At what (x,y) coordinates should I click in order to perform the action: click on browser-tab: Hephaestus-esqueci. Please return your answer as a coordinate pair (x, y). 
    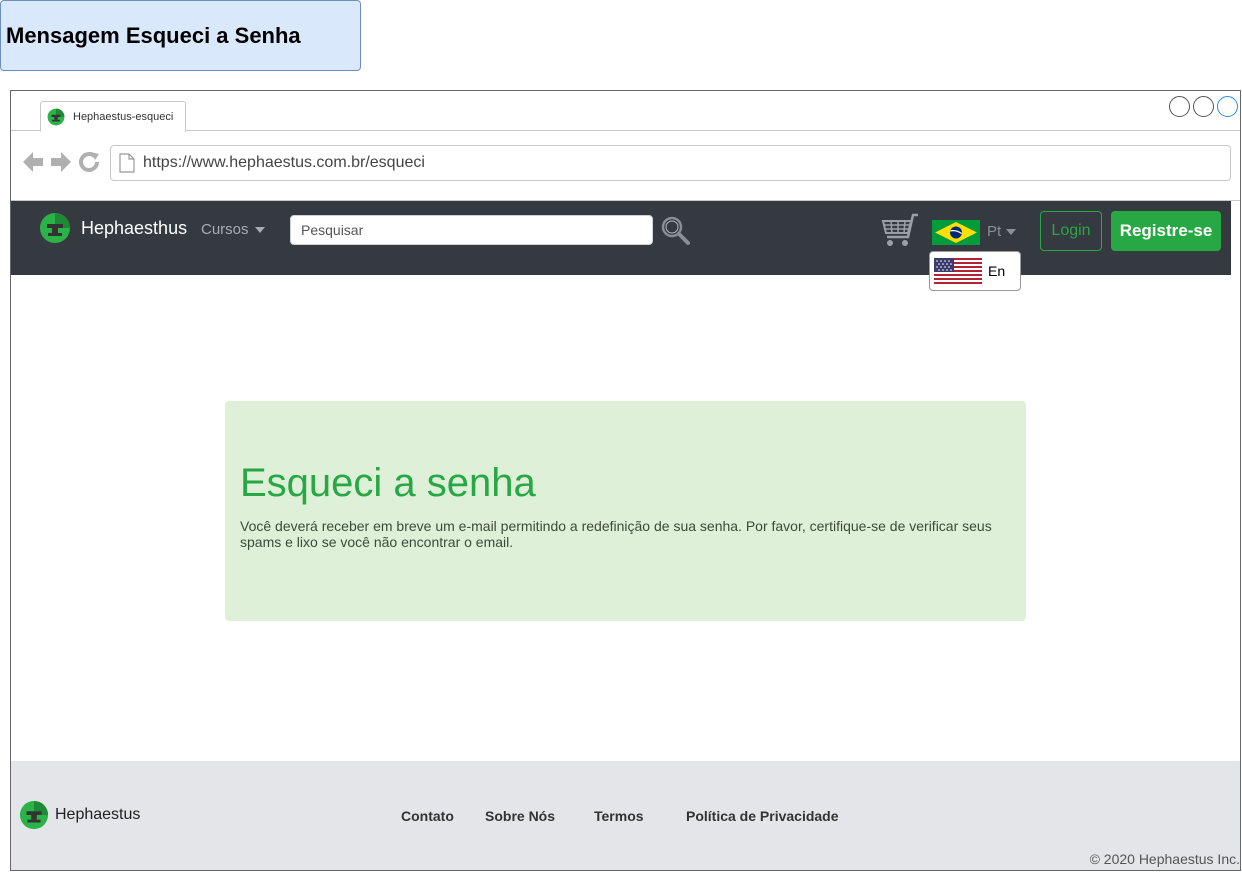
    Looking at the image, I should click on (113, 116).